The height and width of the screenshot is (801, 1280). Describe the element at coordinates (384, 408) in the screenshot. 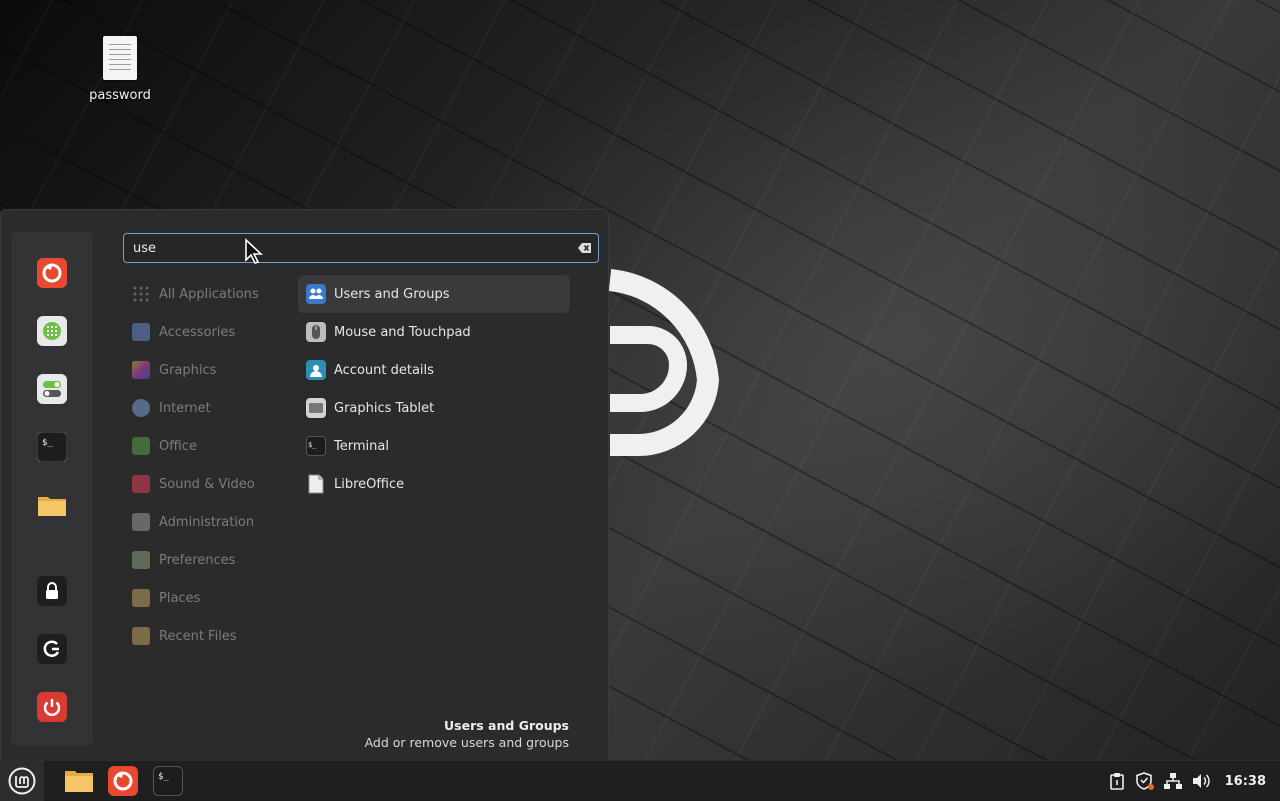

I see `result-label: Graphics Tablet` at that location.